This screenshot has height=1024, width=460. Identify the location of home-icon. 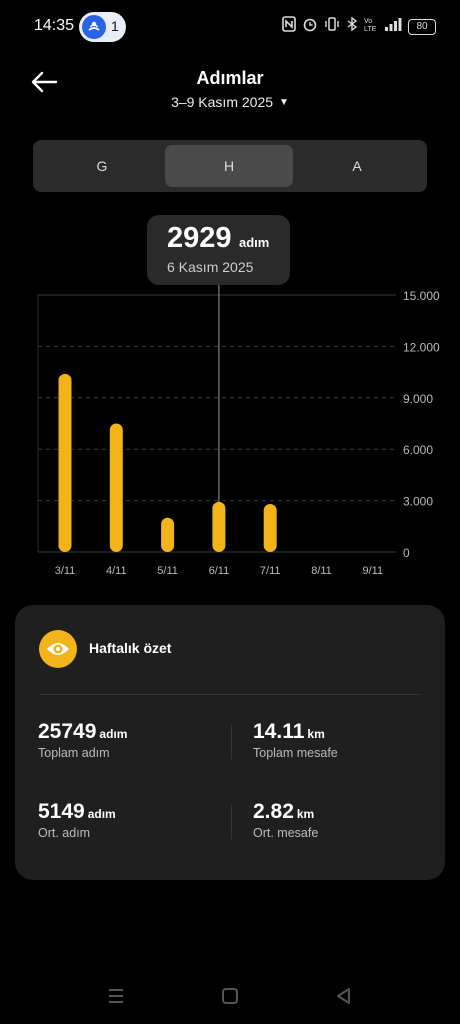
(230, 996).